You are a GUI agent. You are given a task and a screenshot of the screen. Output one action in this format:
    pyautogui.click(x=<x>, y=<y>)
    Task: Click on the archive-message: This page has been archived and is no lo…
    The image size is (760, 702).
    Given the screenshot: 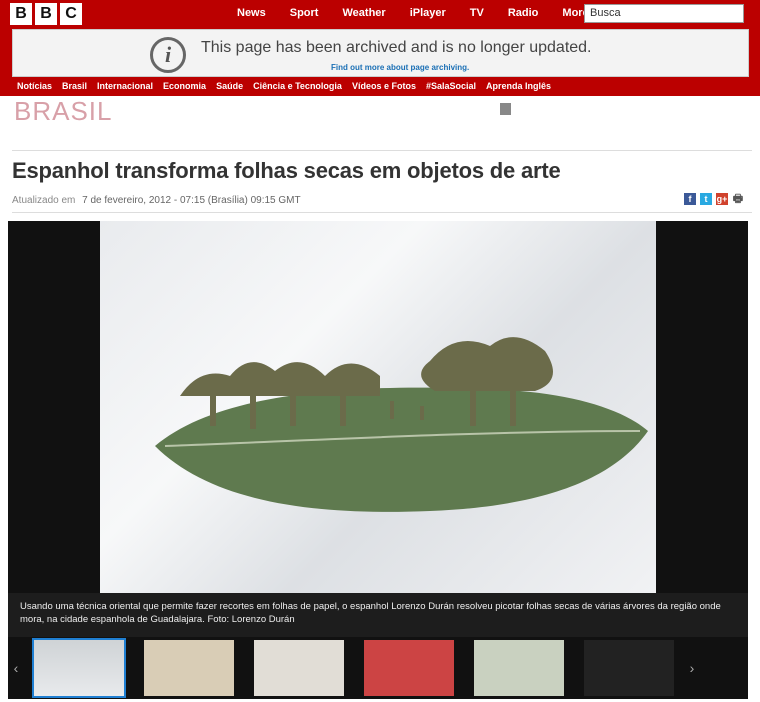 What is the action you would take?
    pyautogui.click(x=396, y=47)
    